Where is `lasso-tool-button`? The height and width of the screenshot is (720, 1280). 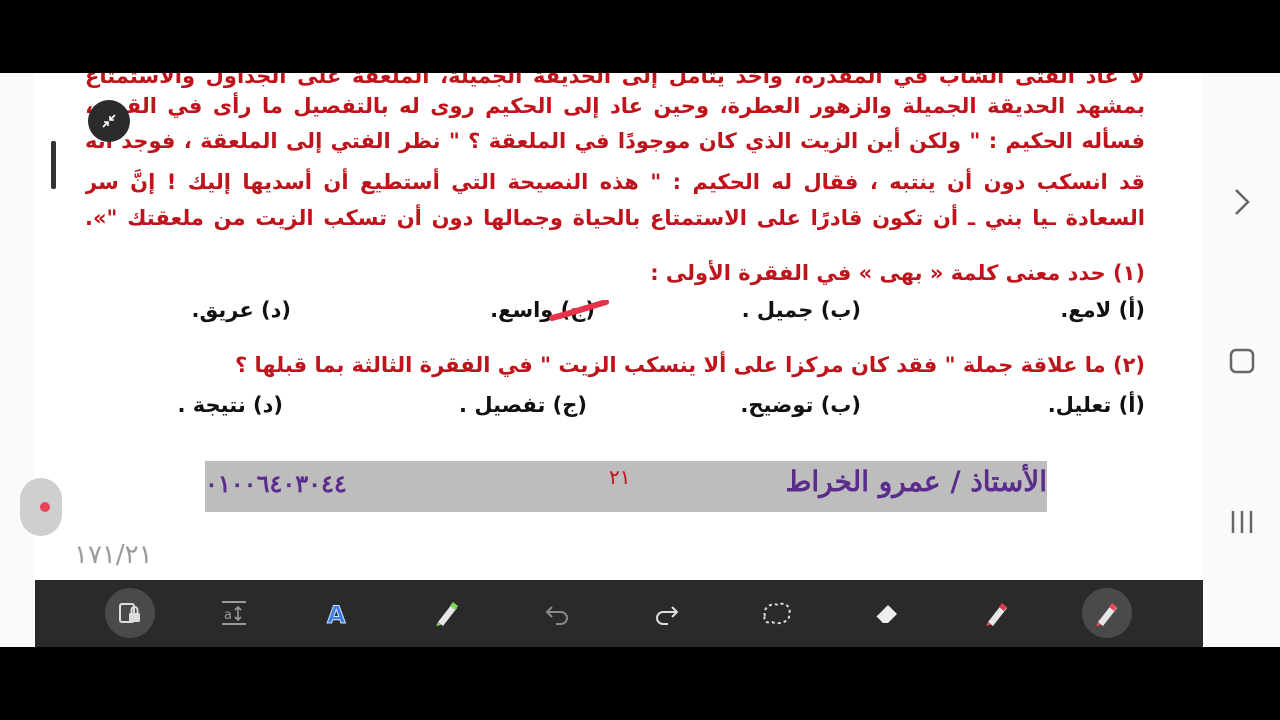 lasso-tool-button is located at coordinates (777, 613).